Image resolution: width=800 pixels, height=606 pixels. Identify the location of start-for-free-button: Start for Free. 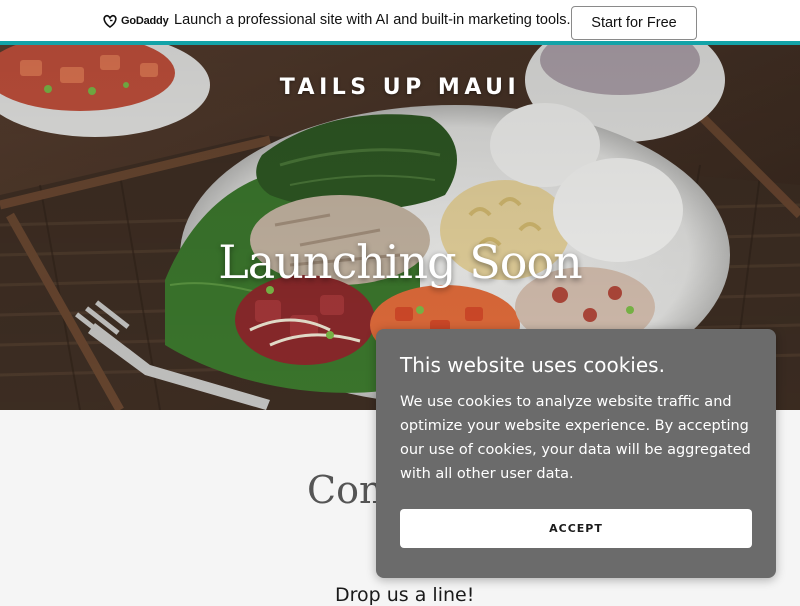
(634, 23).